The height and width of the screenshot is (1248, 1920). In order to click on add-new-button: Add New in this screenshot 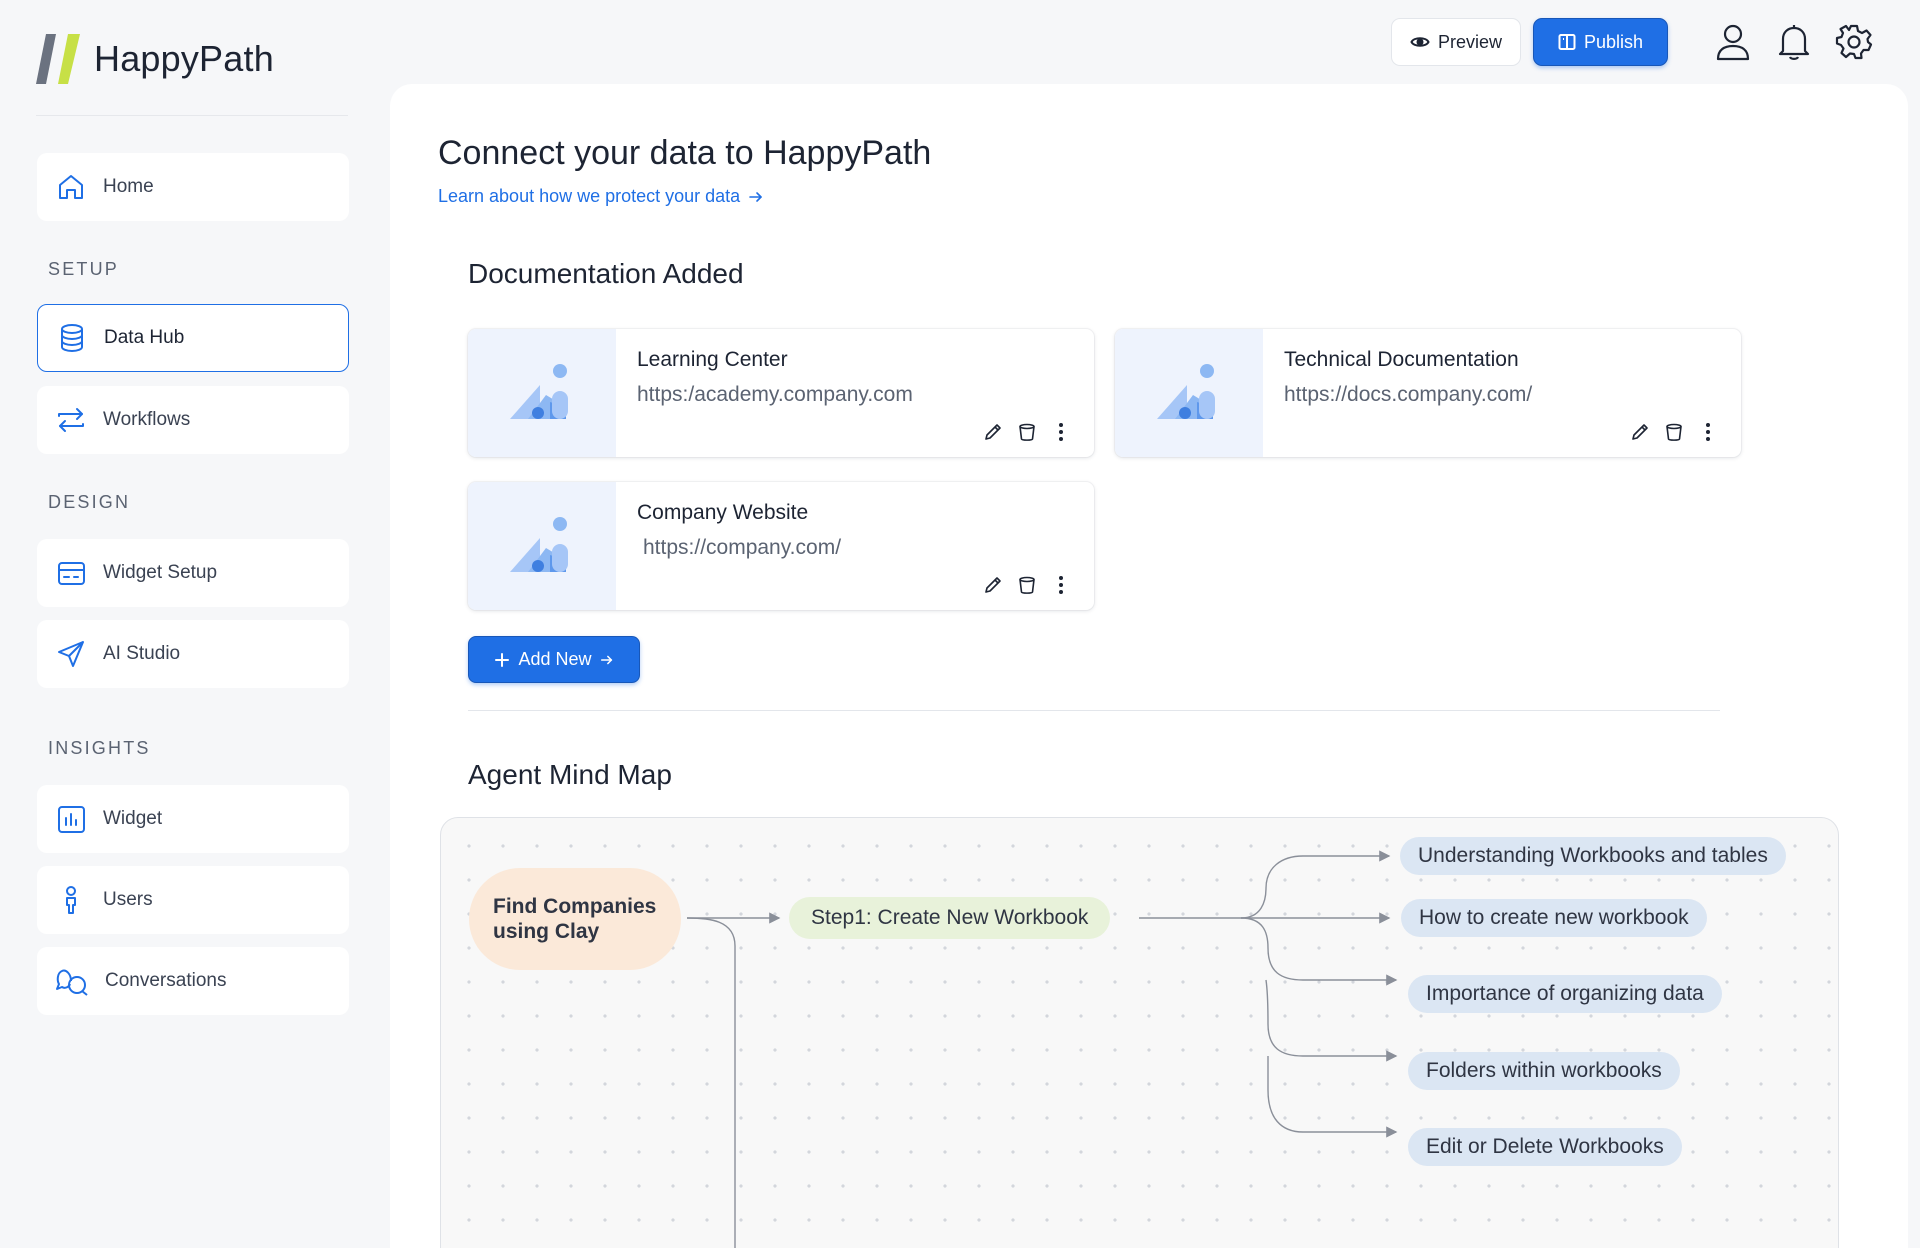, I will do `click(554, 659)`.